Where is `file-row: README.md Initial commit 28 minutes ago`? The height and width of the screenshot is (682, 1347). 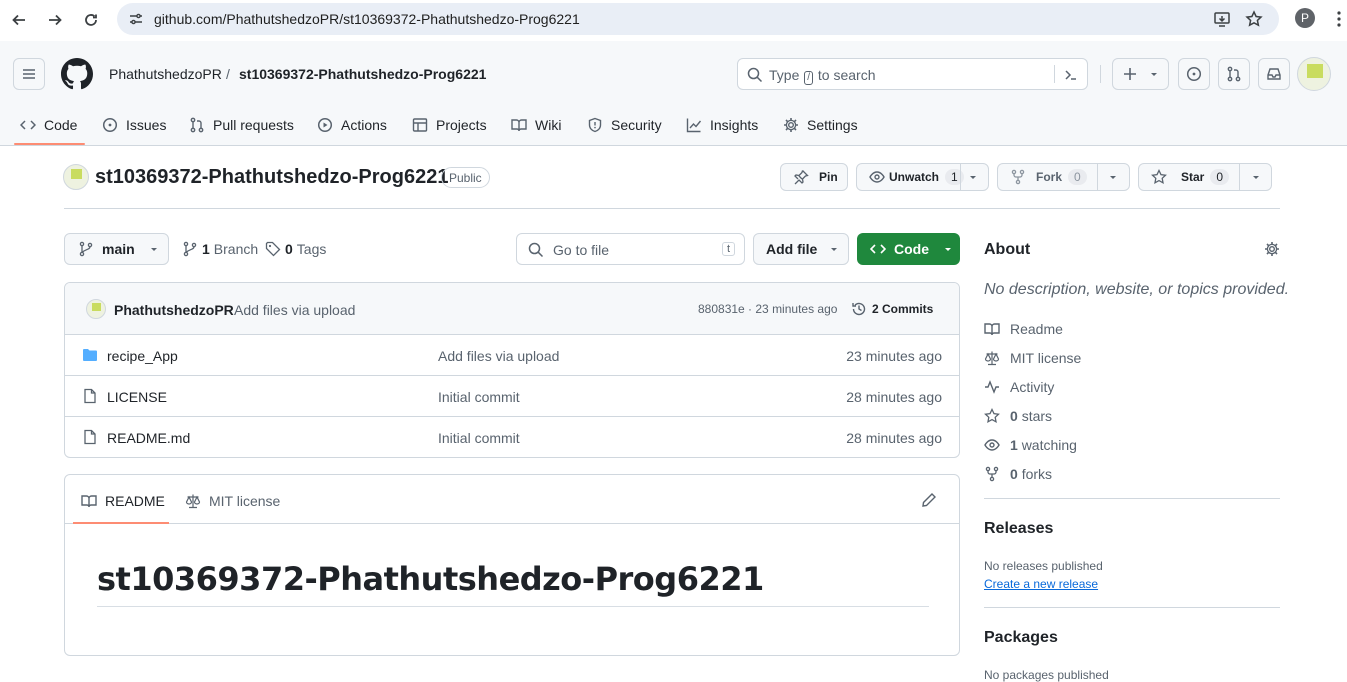
file-row: README.md Initial commit 28 minutes ago is located at coordinates (512, 437).